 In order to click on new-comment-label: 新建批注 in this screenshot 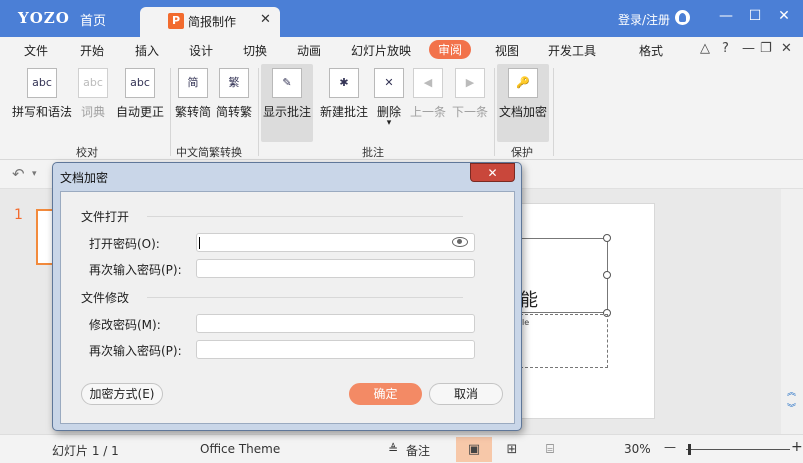, I will do `click(343, 112)`.